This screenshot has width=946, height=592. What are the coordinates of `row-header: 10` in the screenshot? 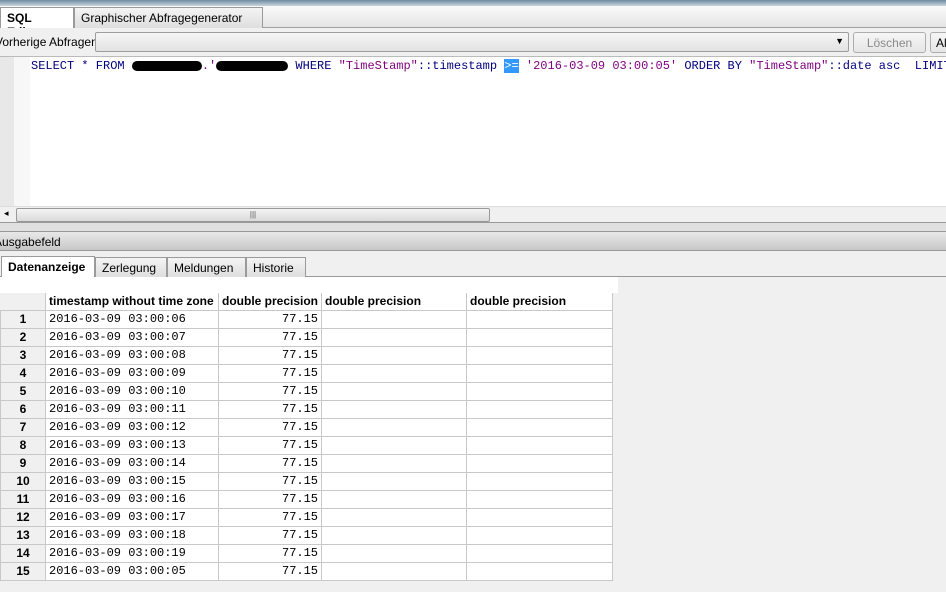 It's located at (23, 481).